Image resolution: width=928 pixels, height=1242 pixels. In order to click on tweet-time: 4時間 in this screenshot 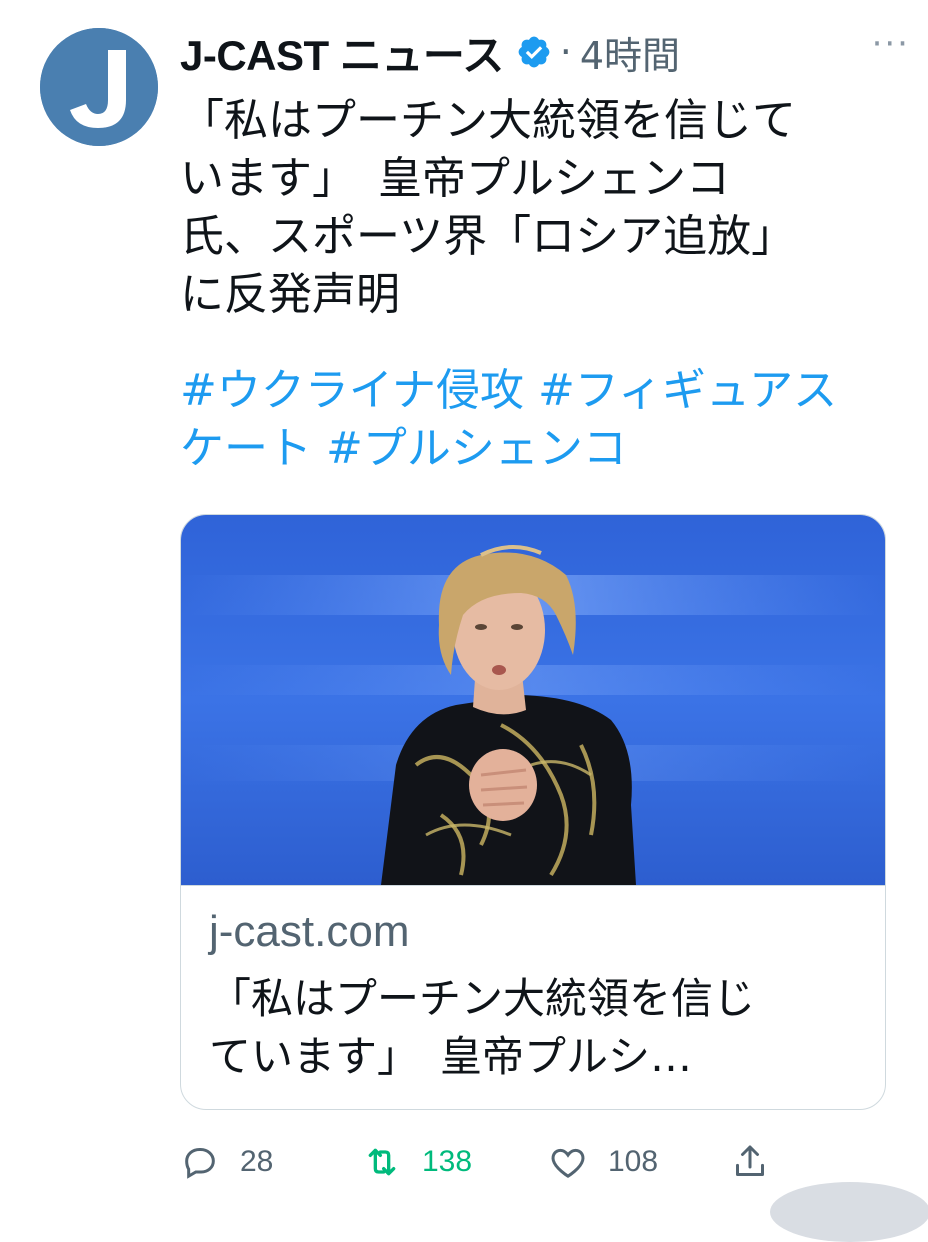, I will do `click(630, 52)`.